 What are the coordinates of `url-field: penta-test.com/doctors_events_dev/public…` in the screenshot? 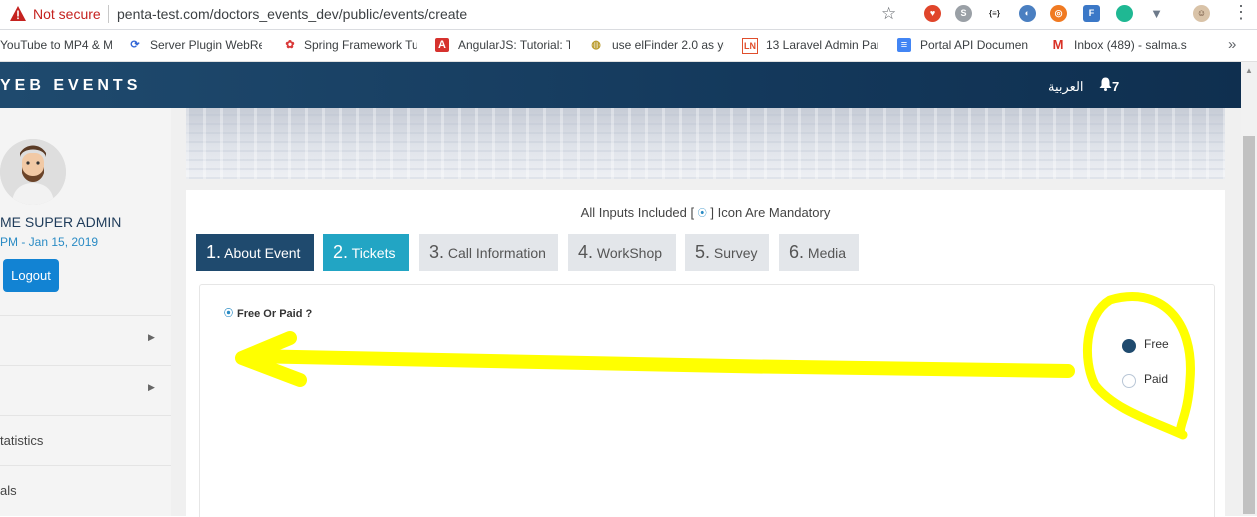 It's located at (292, 14).